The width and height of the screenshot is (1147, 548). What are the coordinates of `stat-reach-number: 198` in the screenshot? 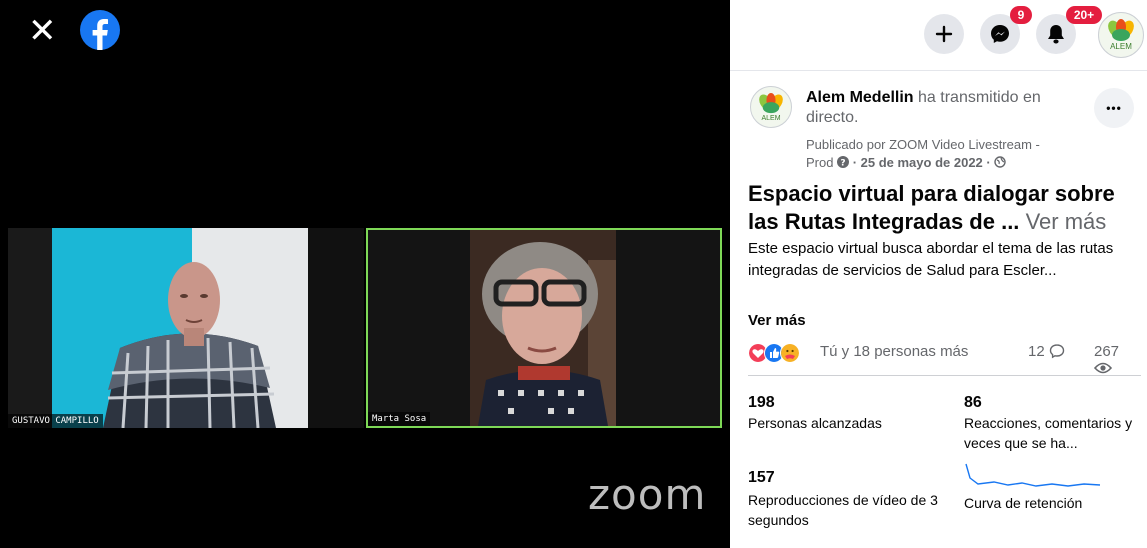 It's located at (761, 402).